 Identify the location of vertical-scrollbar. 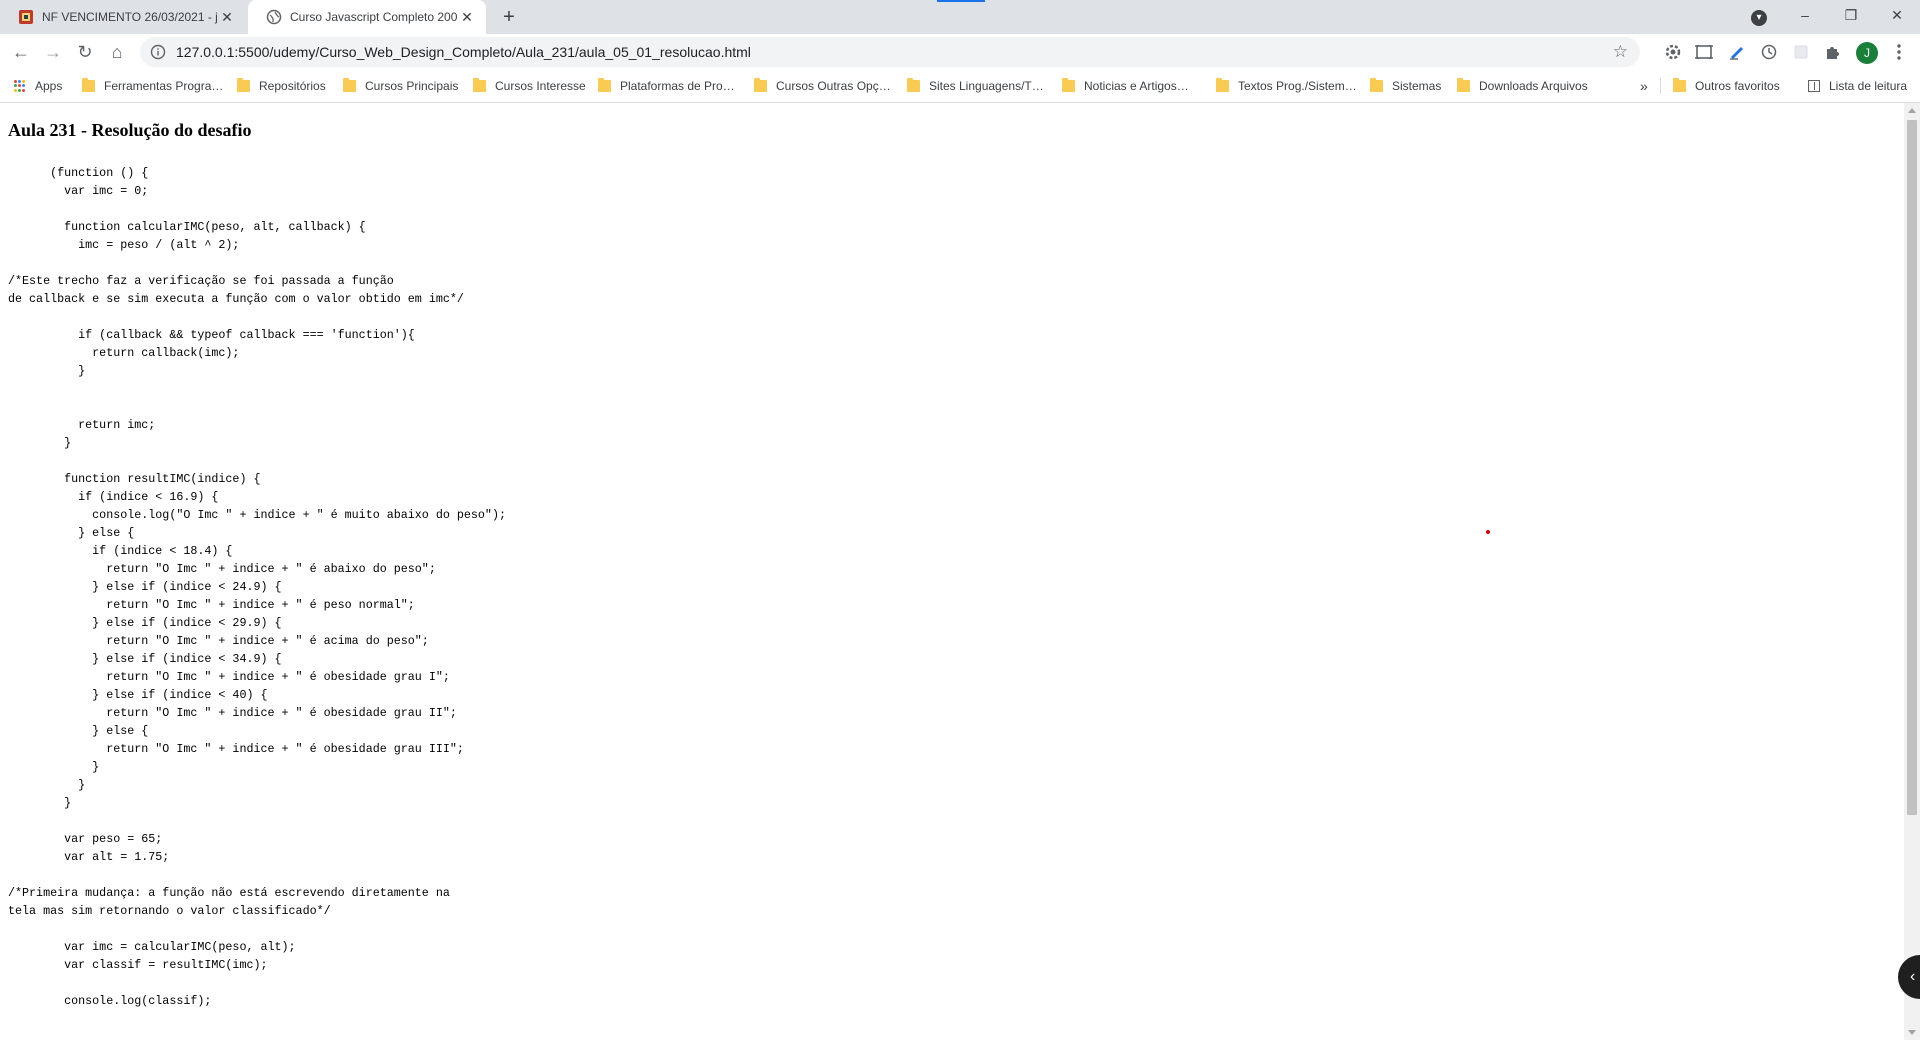
(1912, 571).